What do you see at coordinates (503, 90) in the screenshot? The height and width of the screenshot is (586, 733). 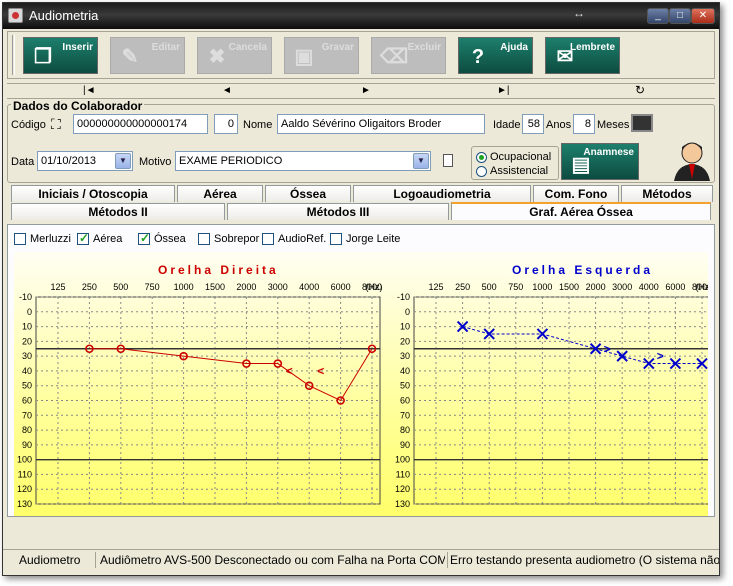 I see `nav-last-button: ►|` at bounding box center [503, 90].